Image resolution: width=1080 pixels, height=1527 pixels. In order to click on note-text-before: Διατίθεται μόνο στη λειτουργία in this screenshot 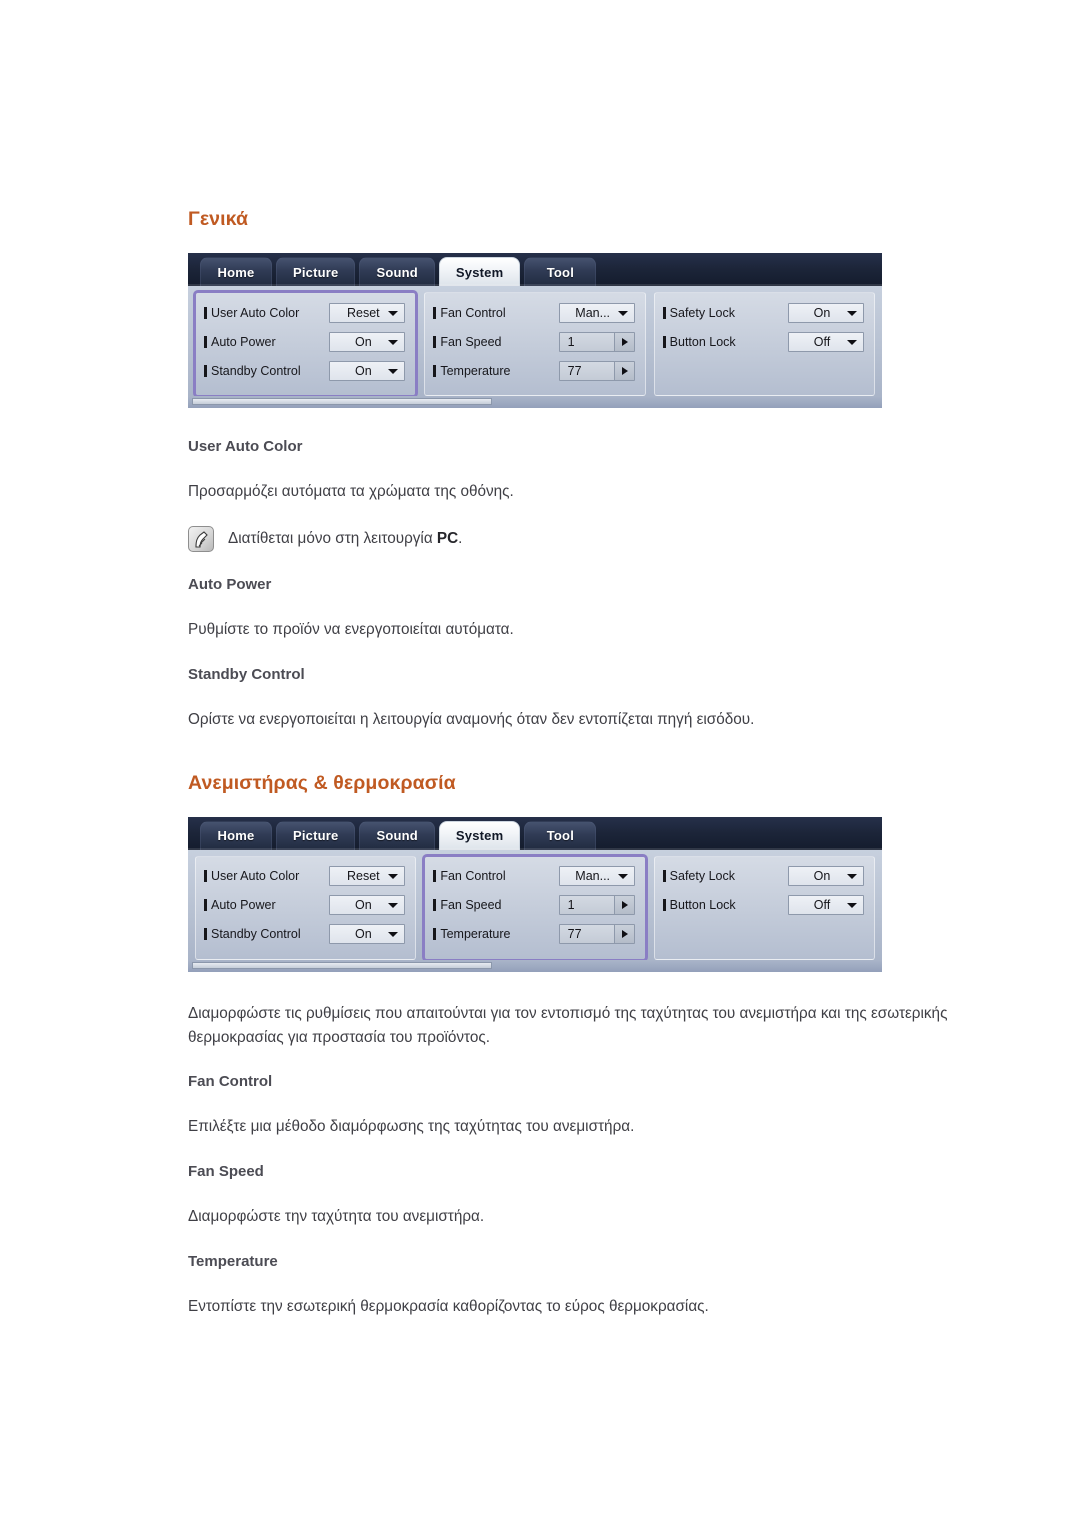, I will do `click(332, 539)`.